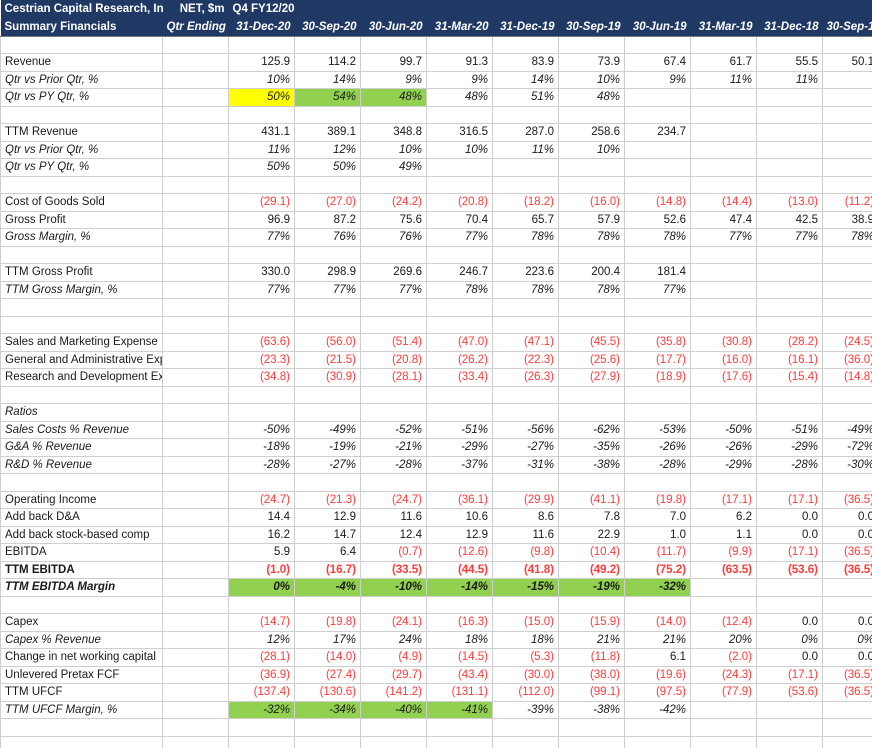 This screenshot has width=872, height=748. I want to click on data-cell: 9%, so click(393, 80).